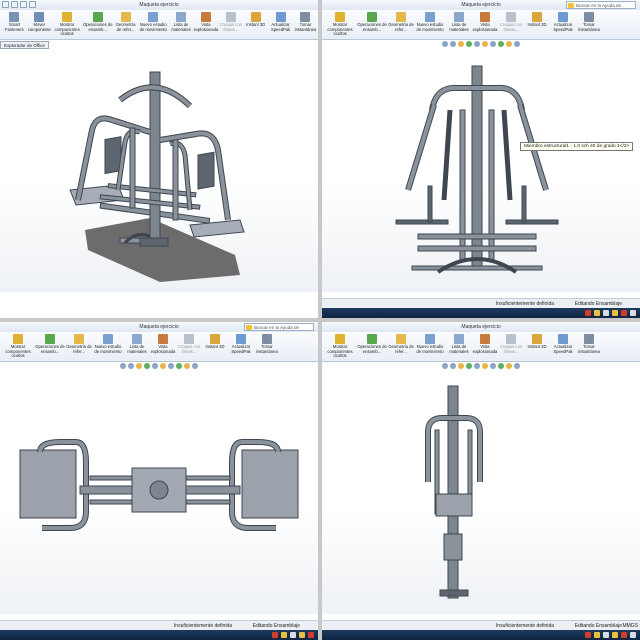 The image size is (640, 640). Describe the element at coordinates (14, 25) in the screenshot. I see `ribbon-button-fastener: Smart Fasteners` at that location.